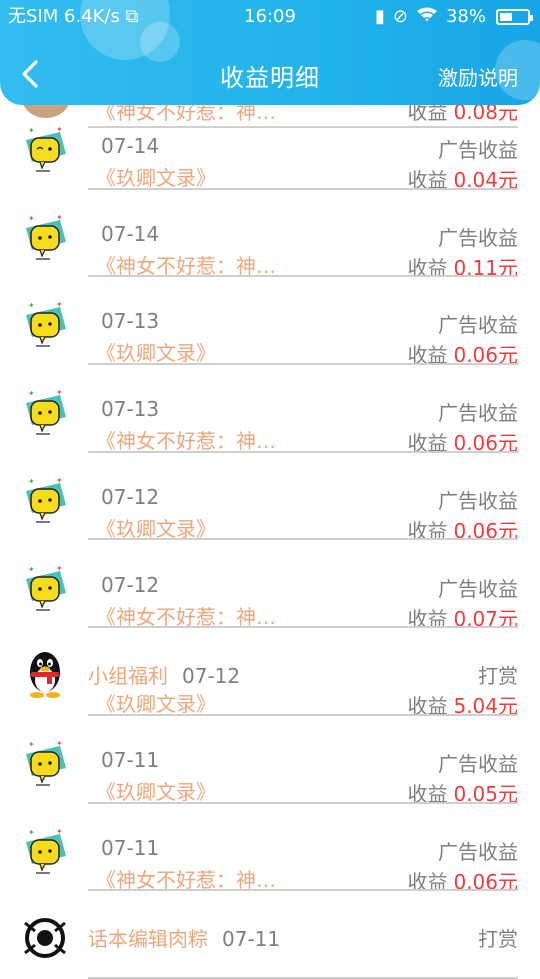  Describe the element at coordinates (128, 676) in the screenshot. I see `group-name: 小组福利` at that location.